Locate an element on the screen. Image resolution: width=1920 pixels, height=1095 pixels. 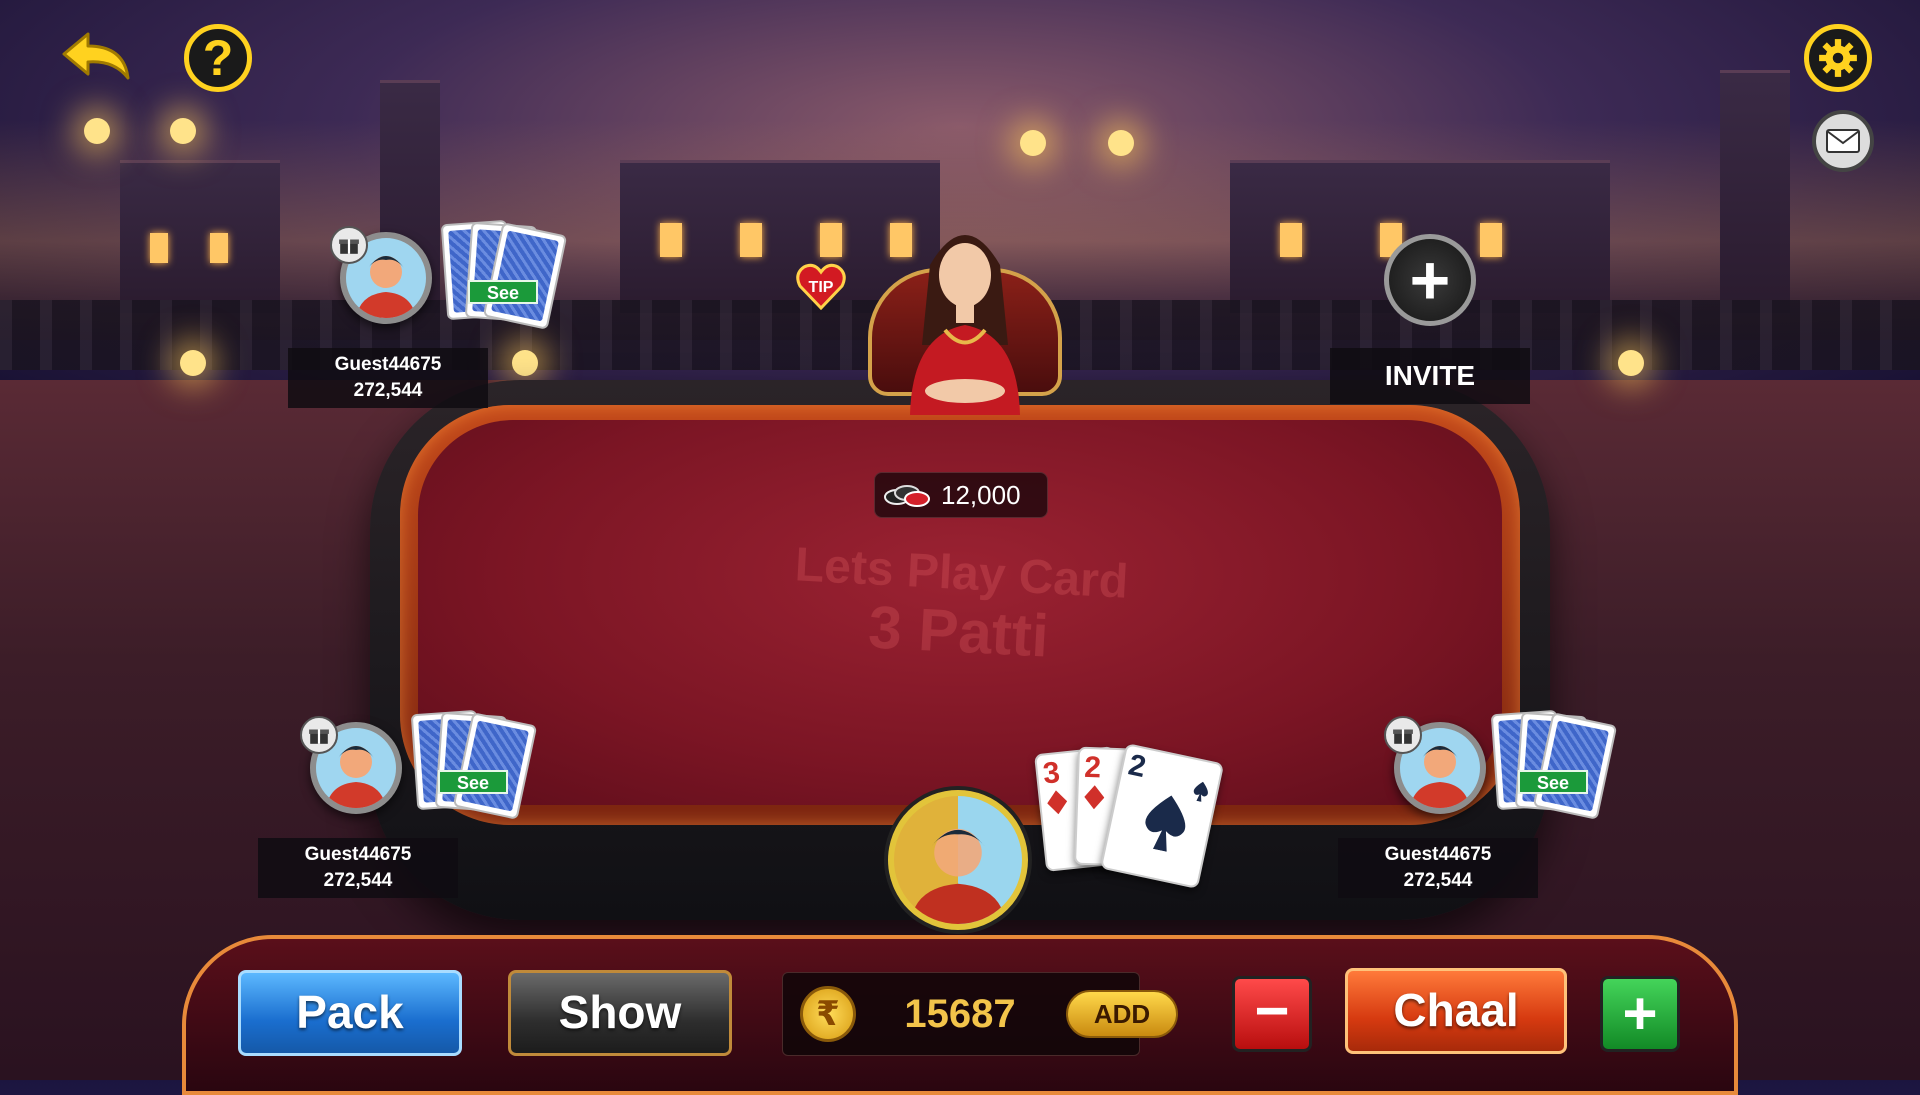
my-hand: 3 2 2 is located at coordinates (1137, 820).